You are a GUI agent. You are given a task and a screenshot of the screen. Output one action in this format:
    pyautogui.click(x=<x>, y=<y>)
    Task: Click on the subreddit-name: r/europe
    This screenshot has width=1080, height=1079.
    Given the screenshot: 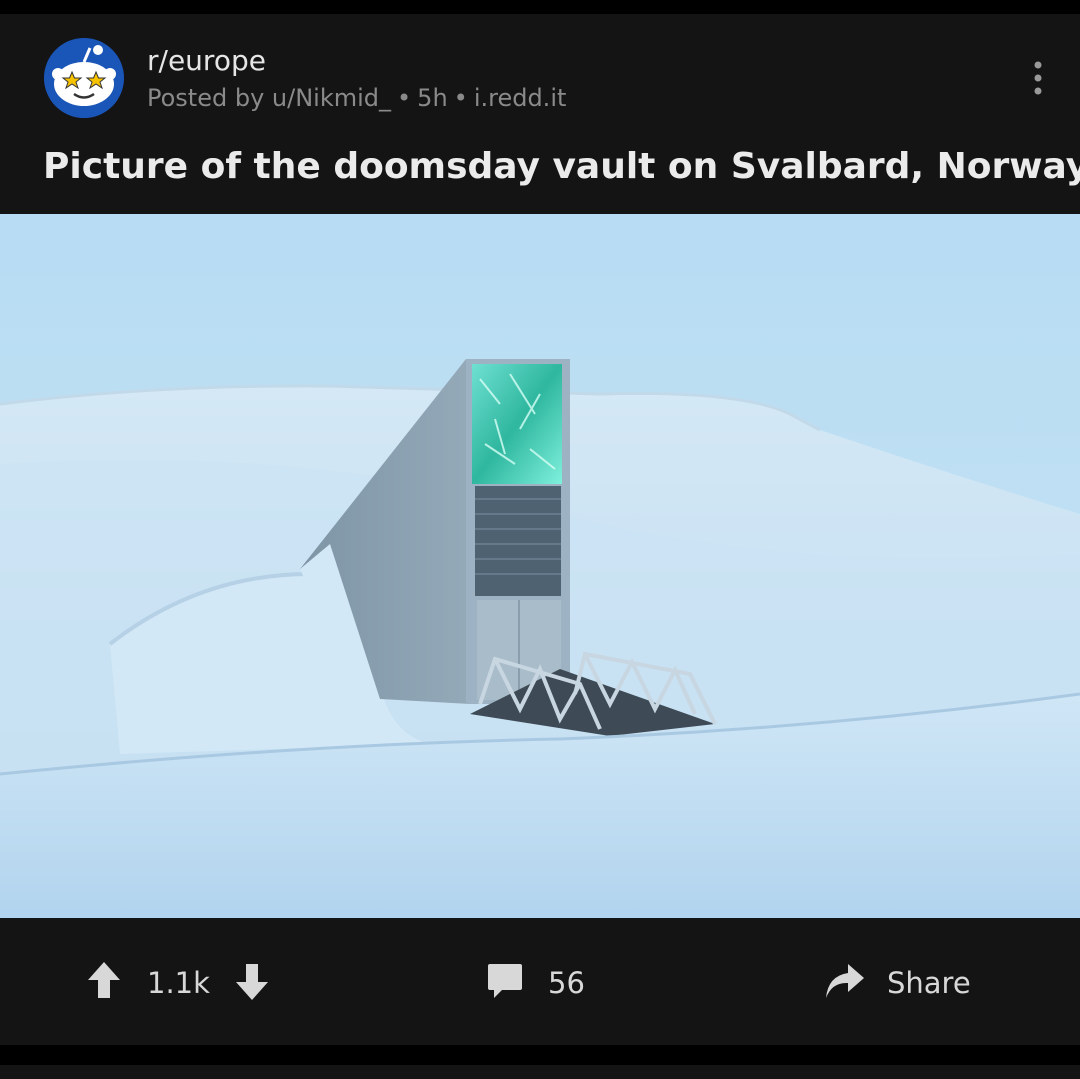 What is the action you would take?
    pyautogui.click(x=206, y=60)
    